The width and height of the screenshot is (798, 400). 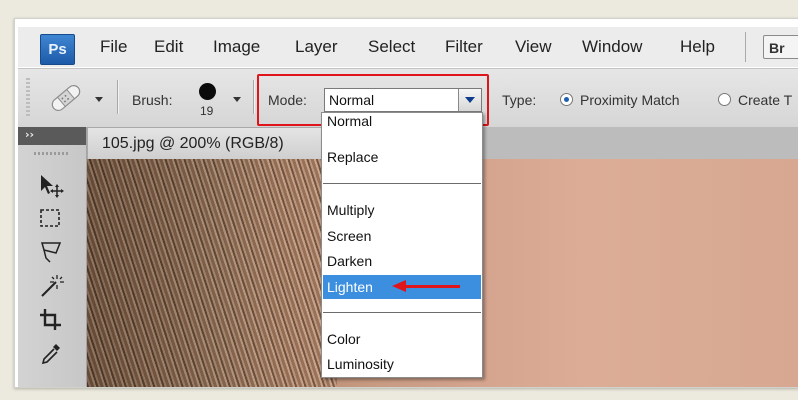 What do you see at coordinates (28, 98) in the screenshot?
I see `options-grip` at bounding box center [28, 98].